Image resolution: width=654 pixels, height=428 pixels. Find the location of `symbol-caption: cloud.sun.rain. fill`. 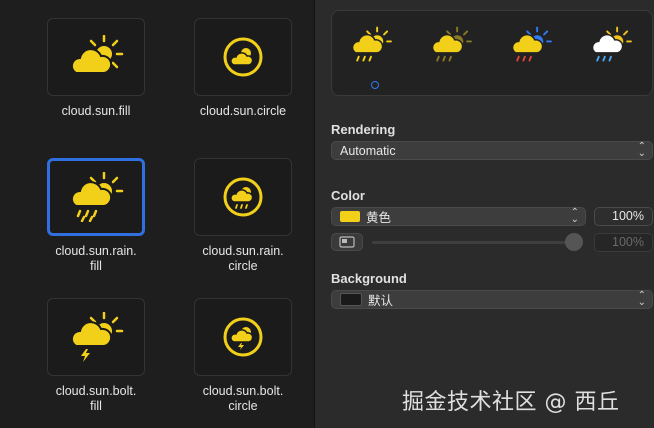

symbol-caption: cloud.sun.rain. fill is located at coordinates (96, 258).